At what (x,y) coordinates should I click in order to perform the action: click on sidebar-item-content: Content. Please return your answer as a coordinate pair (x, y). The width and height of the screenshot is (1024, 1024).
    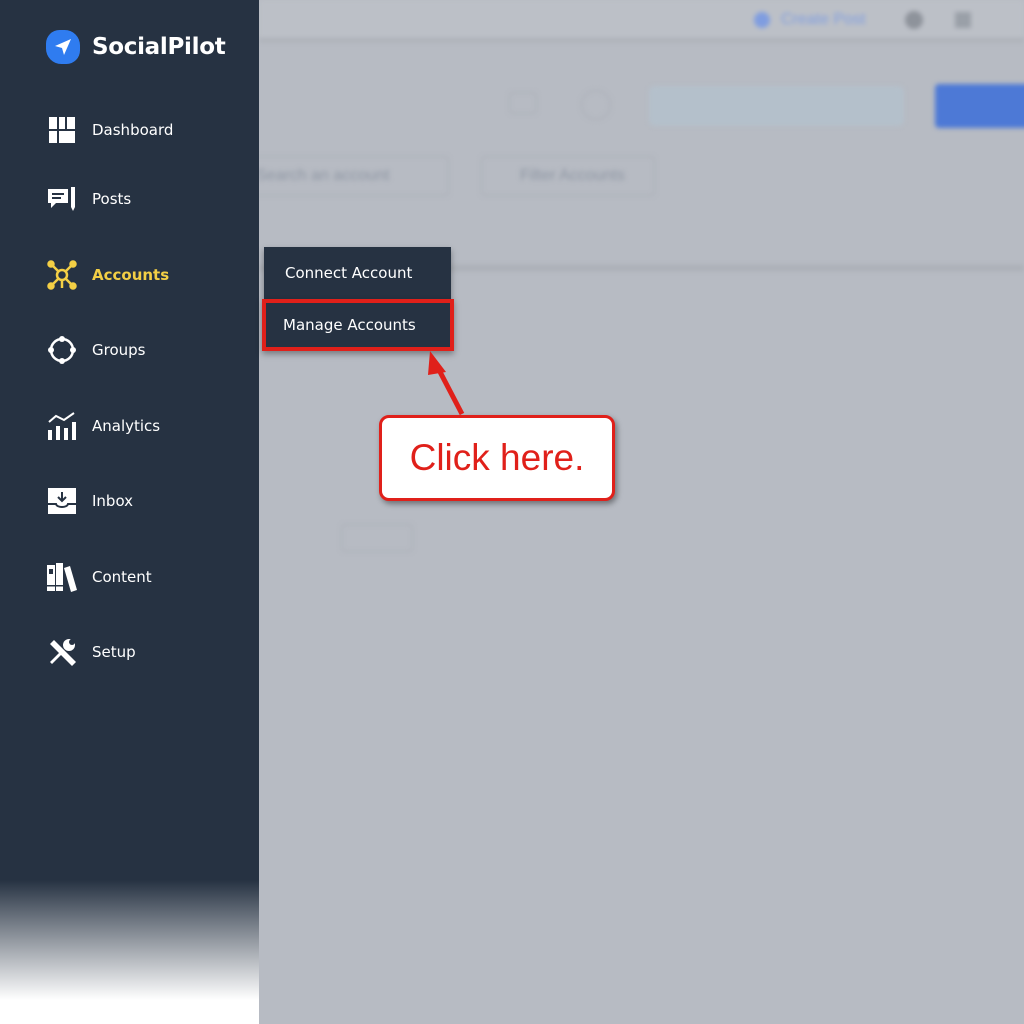
    Looking at the image, I should click on (99, 577).